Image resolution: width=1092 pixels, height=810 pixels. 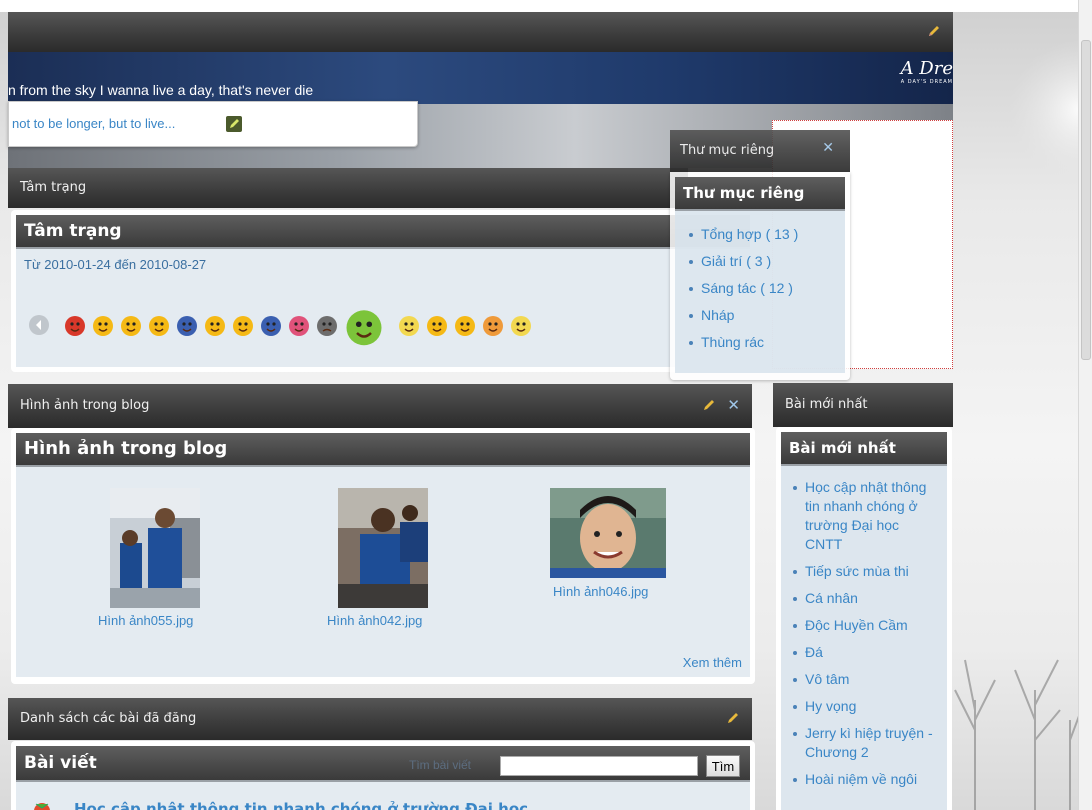 I want to click on folder-count: ( 13 ), so click(x=782, y=234).